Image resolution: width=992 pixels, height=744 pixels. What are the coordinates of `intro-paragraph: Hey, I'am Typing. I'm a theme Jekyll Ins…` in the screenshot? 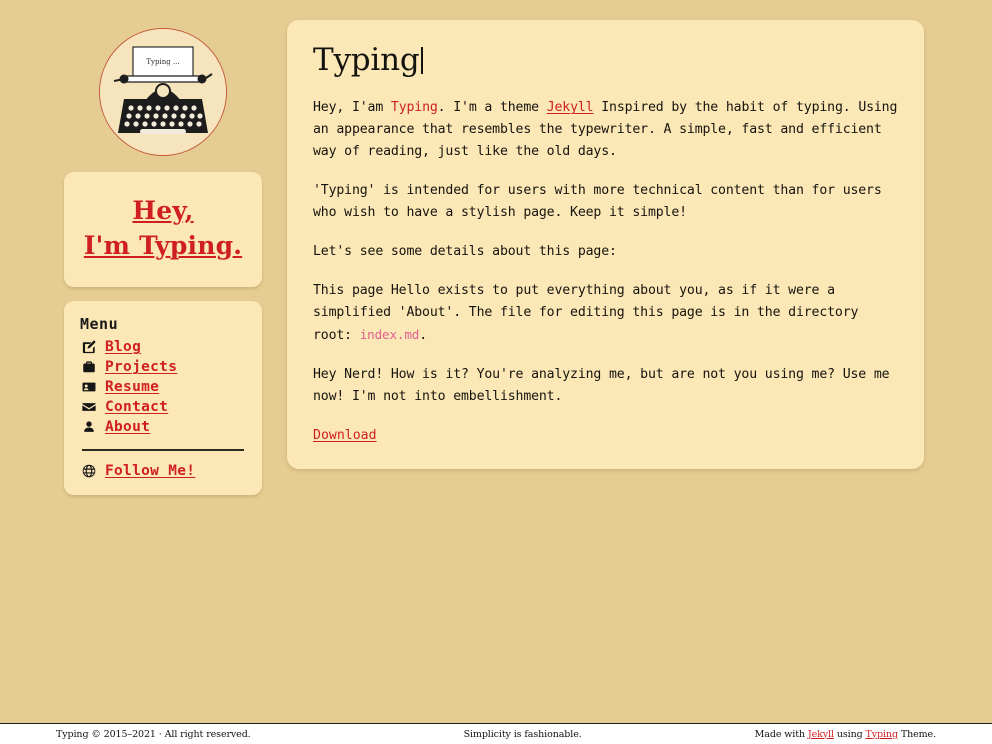 It's located at (605, 130).